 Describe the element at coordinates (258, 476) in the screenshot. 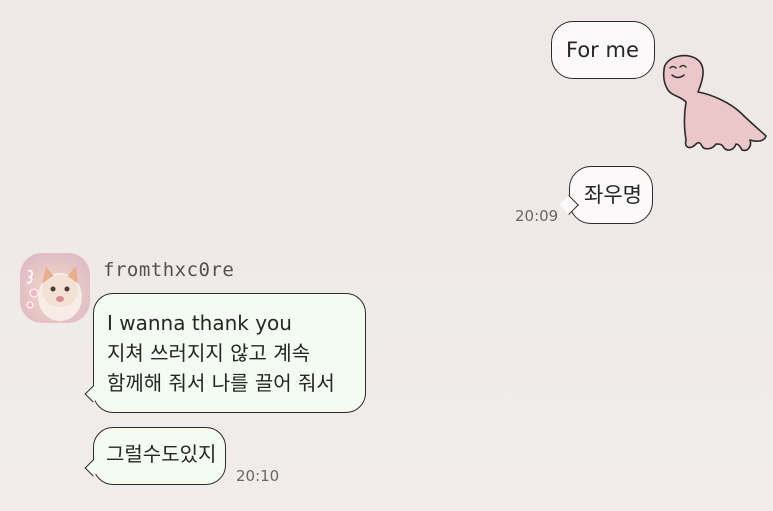

I see `message-timestamp: 20:10` at that location.